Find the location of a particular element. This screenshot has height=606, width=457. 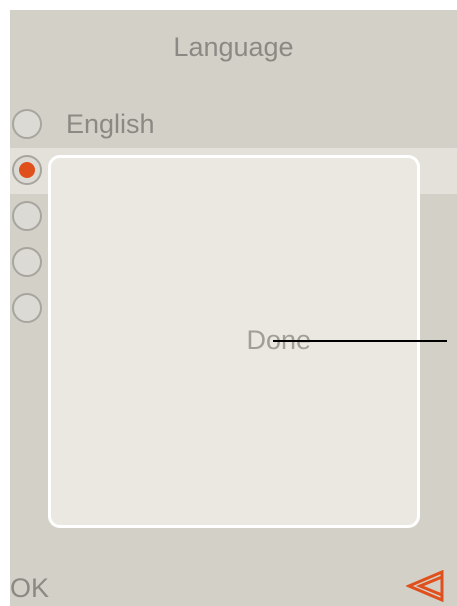

double-chevron-left-icon is located at coordinates (424, 586).